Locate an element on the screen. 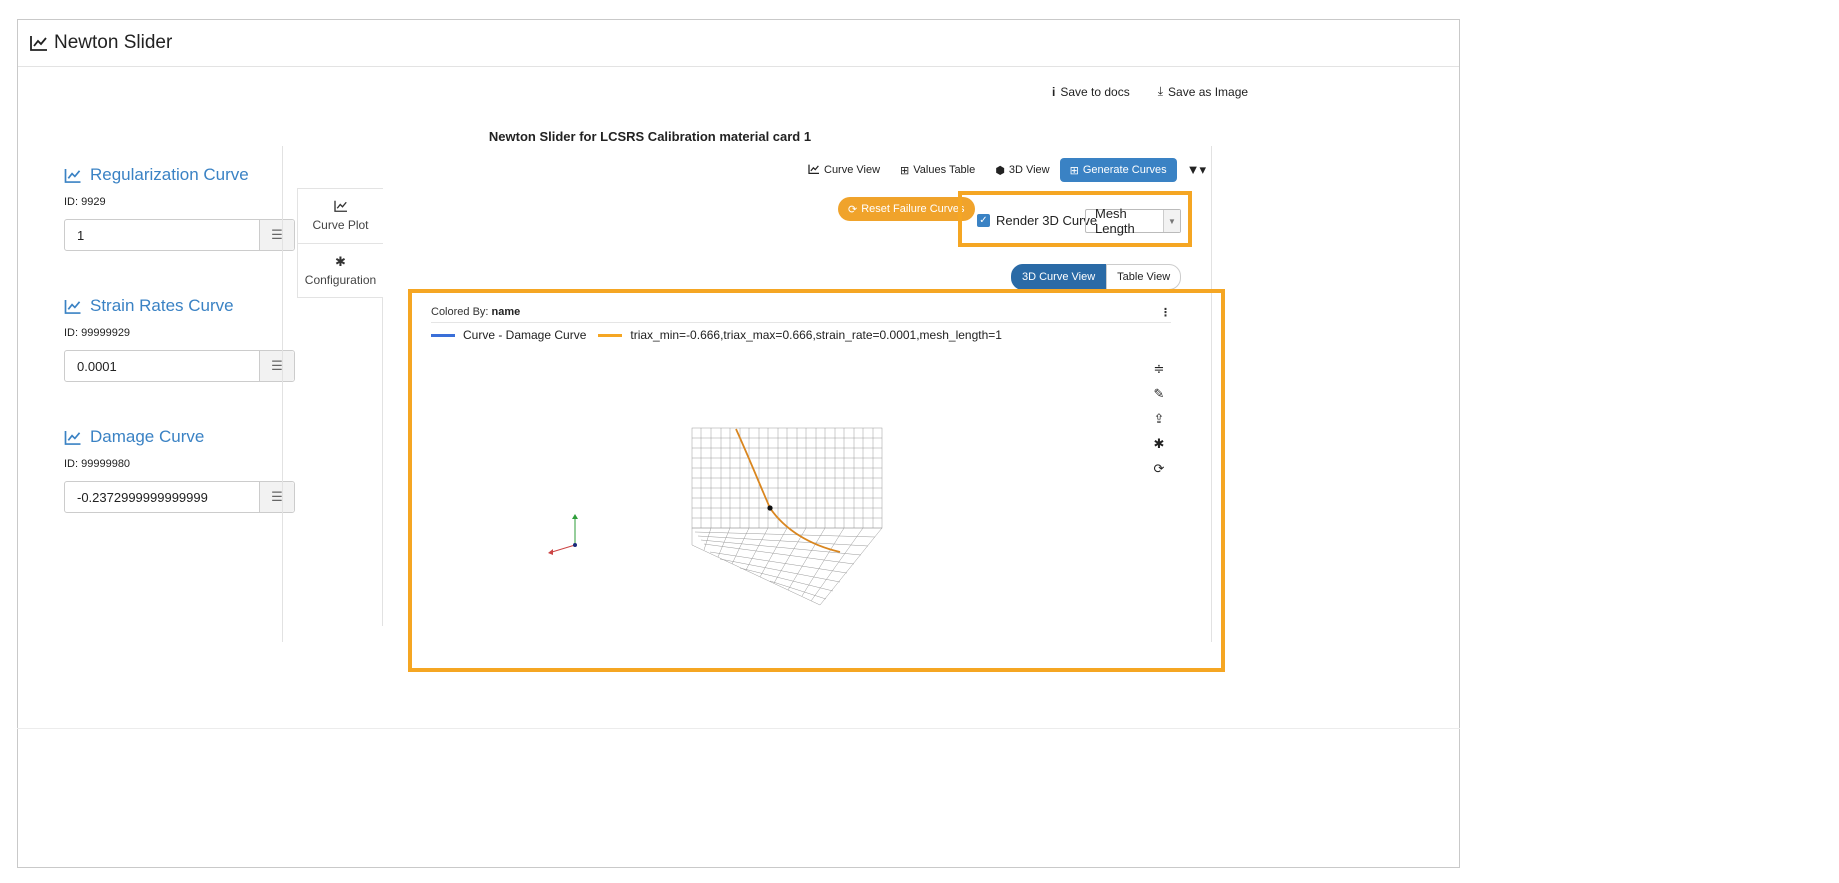 Image resolution: width=1839 pixels, height=883 pixels. select-value: Mesh Length is located at coordinates (1115, 221).